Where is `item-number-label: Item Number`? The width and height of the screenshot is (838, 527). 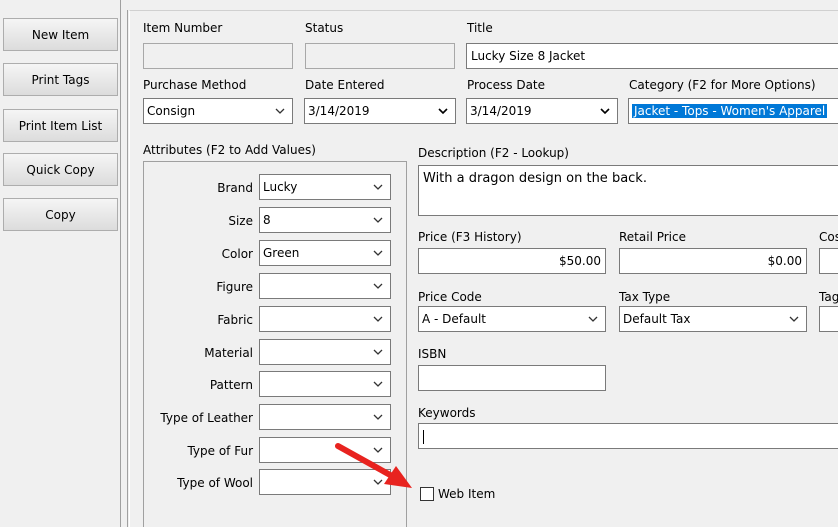 item-number-label: Item Number is located at coordinates (183, 28).